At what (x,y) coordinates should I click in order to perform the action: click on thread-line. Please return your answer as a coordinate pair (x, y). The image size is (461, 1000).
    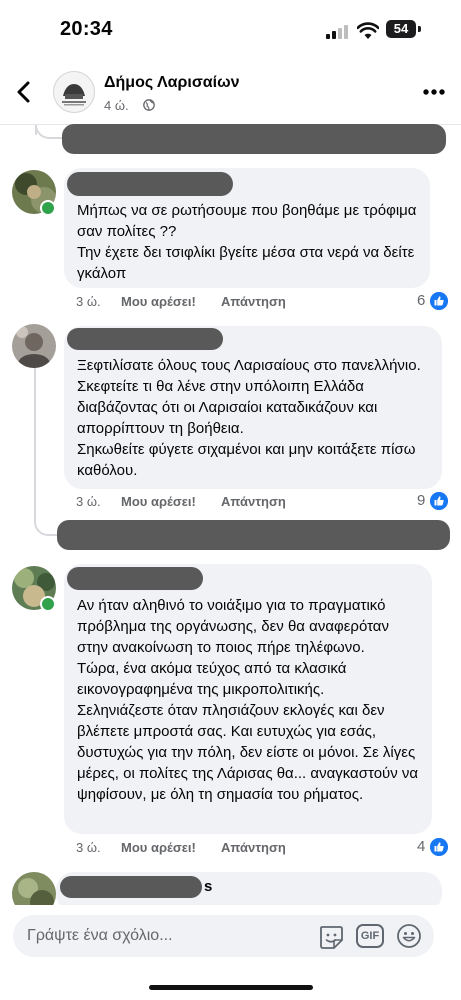
    Looking at the image, I should click on (35, 443).